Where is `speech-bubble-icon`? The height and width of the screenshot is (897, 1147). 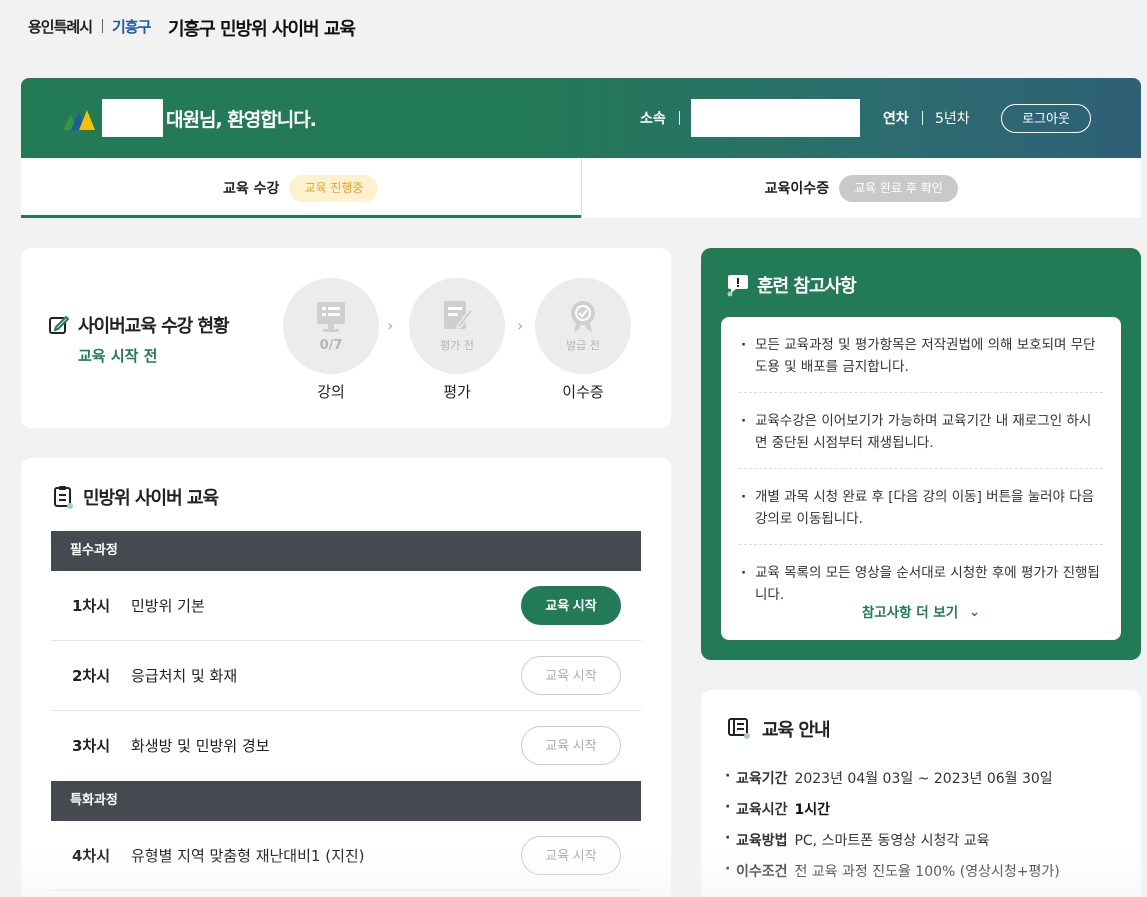 speech-bubble-icon is located at coordinates (737, 286).